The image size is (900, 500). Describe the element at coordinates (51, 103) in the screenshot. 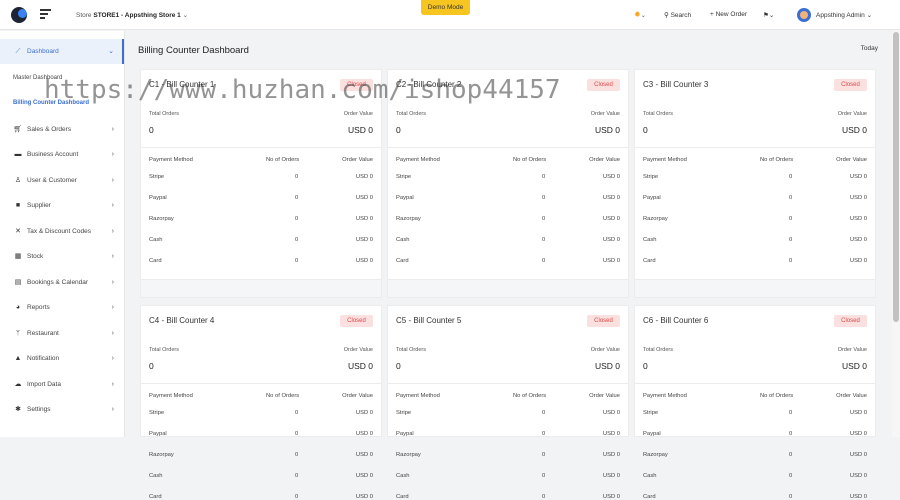

I see `sidebar-sub-billing-counter-dashboard: Billing Counter Dashboard` at that location.